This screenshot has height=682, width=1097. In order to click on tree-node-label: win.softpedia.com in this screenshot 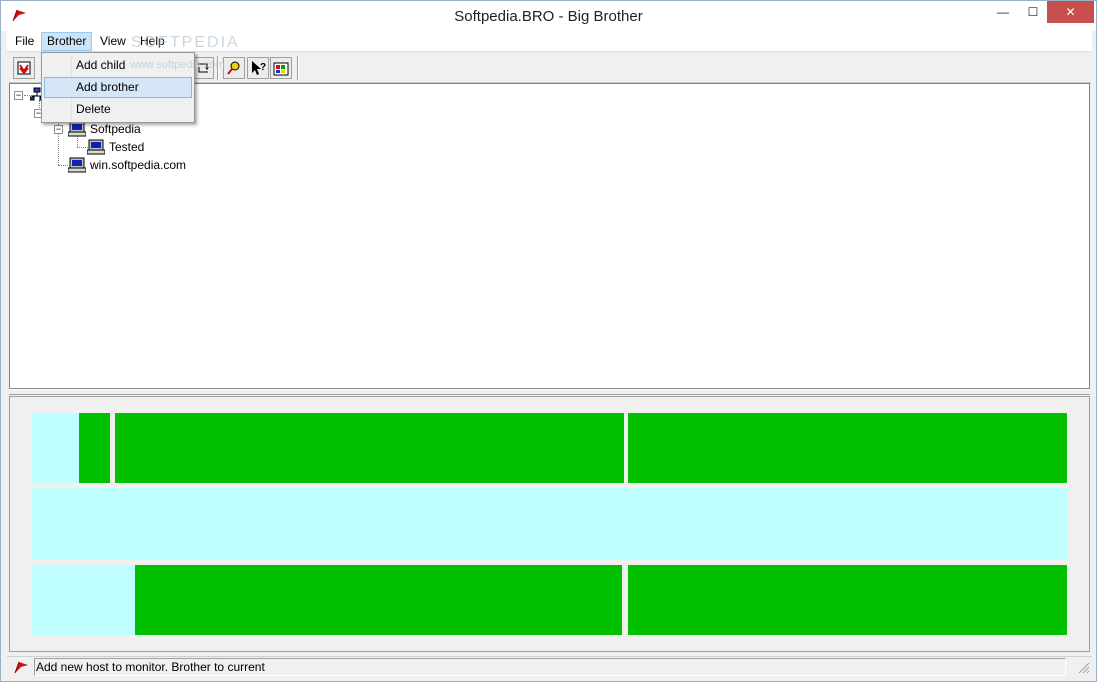, I will do `click(138, 165)`.